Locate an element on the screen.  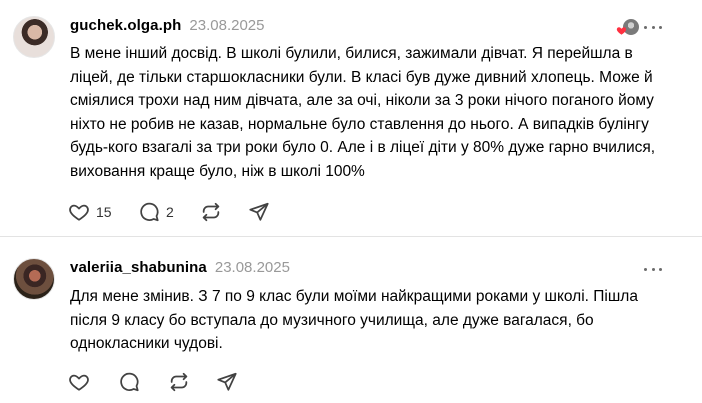
like-button is located at coordinates (93, 382).